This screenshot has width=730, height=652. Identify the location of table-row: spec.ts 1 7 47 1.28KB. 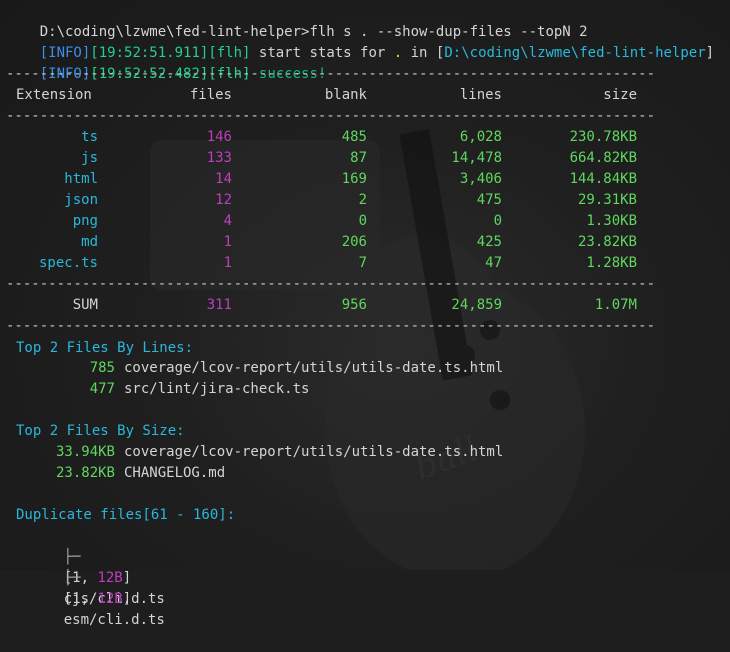
(365, 263).